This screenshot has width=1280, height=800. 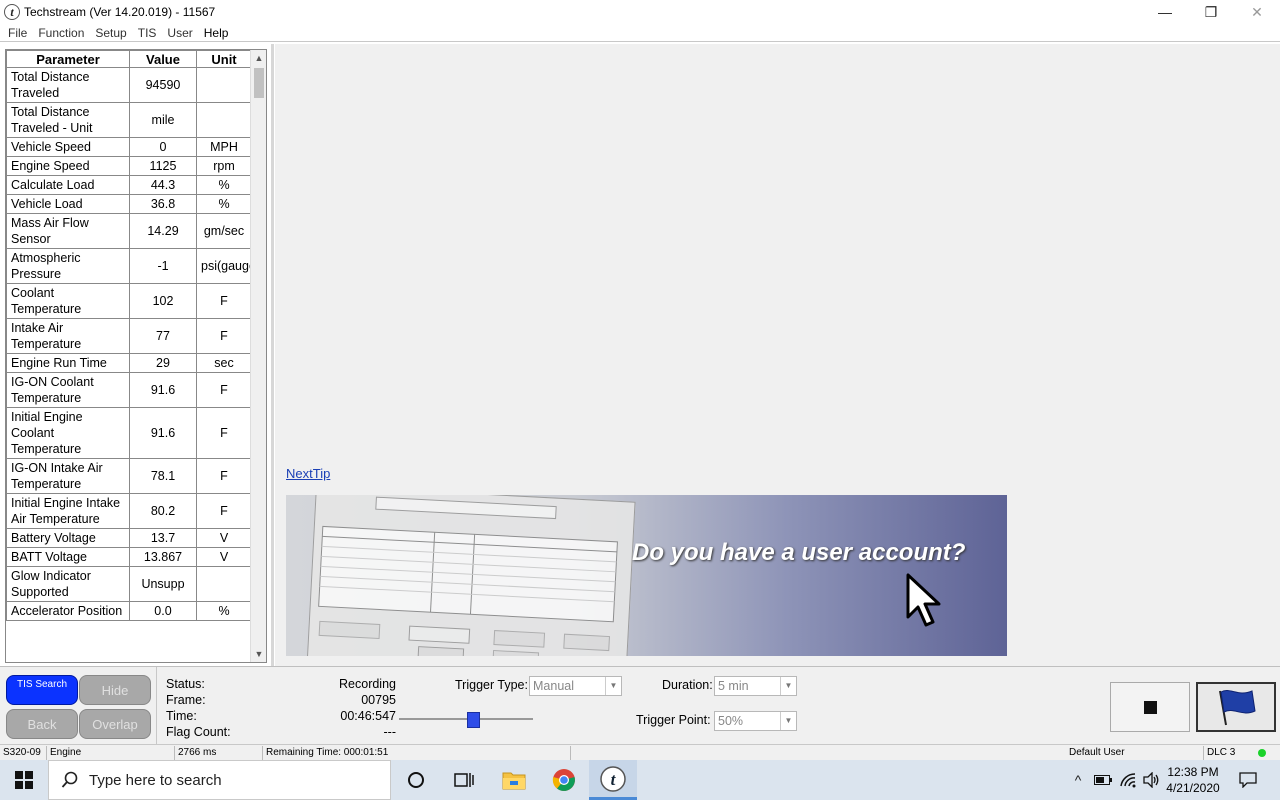 What do you see at coordinates (24, 780) in the screenshot?
I see `start-button` at bounding box center [24, 780].